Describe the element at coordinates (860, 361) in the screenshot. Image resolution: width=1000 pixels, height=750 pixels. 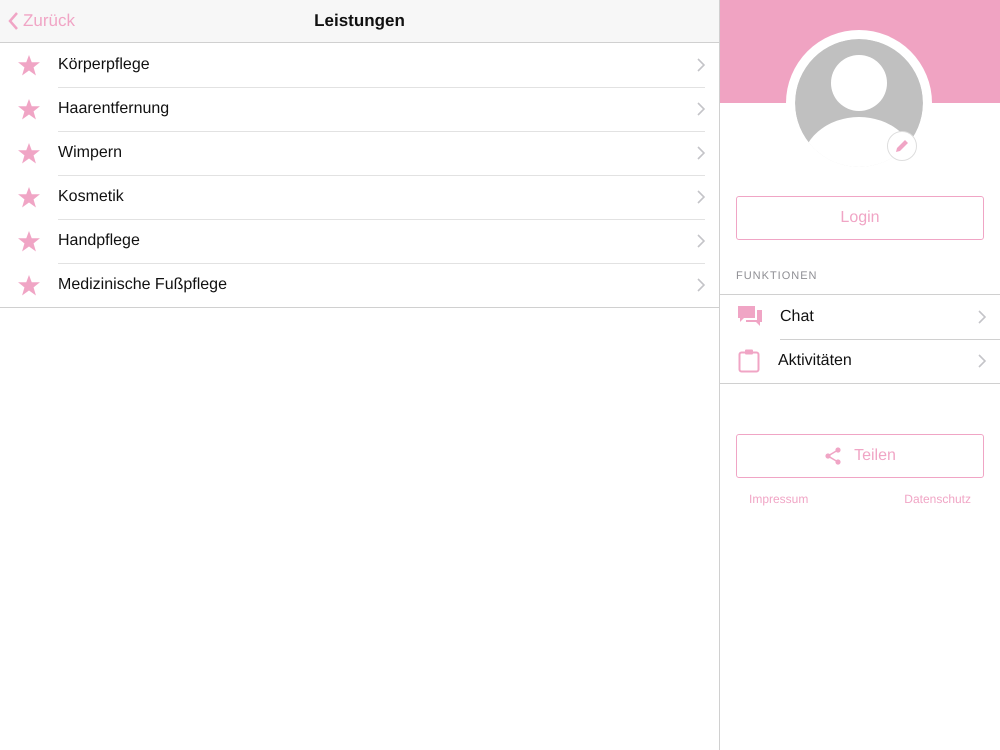
I see `function-item: Aktivitäten` at that location.